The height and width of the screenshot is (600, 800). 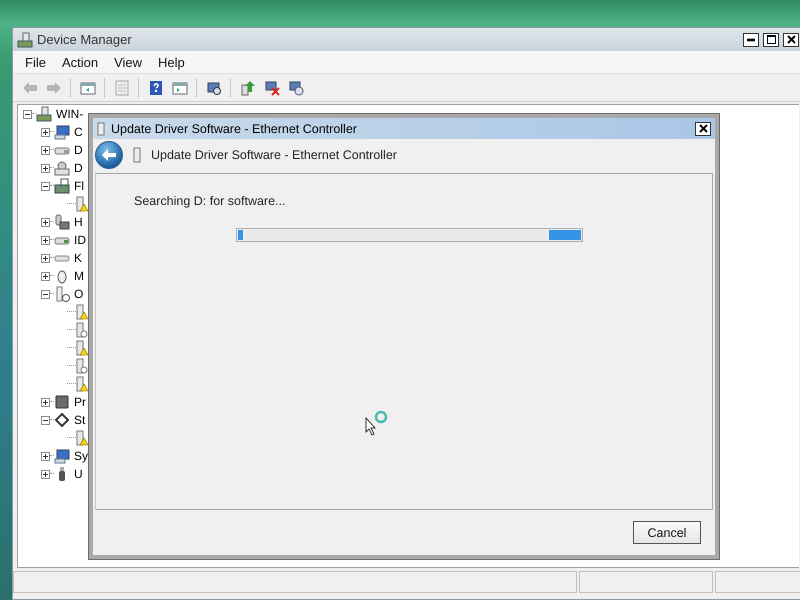 What do you see at coordinates (274, 155) in the screenshot?
I see `dialog-heading: Update Driver Software - Ethernet Controller` at bounding box center [274, 155].